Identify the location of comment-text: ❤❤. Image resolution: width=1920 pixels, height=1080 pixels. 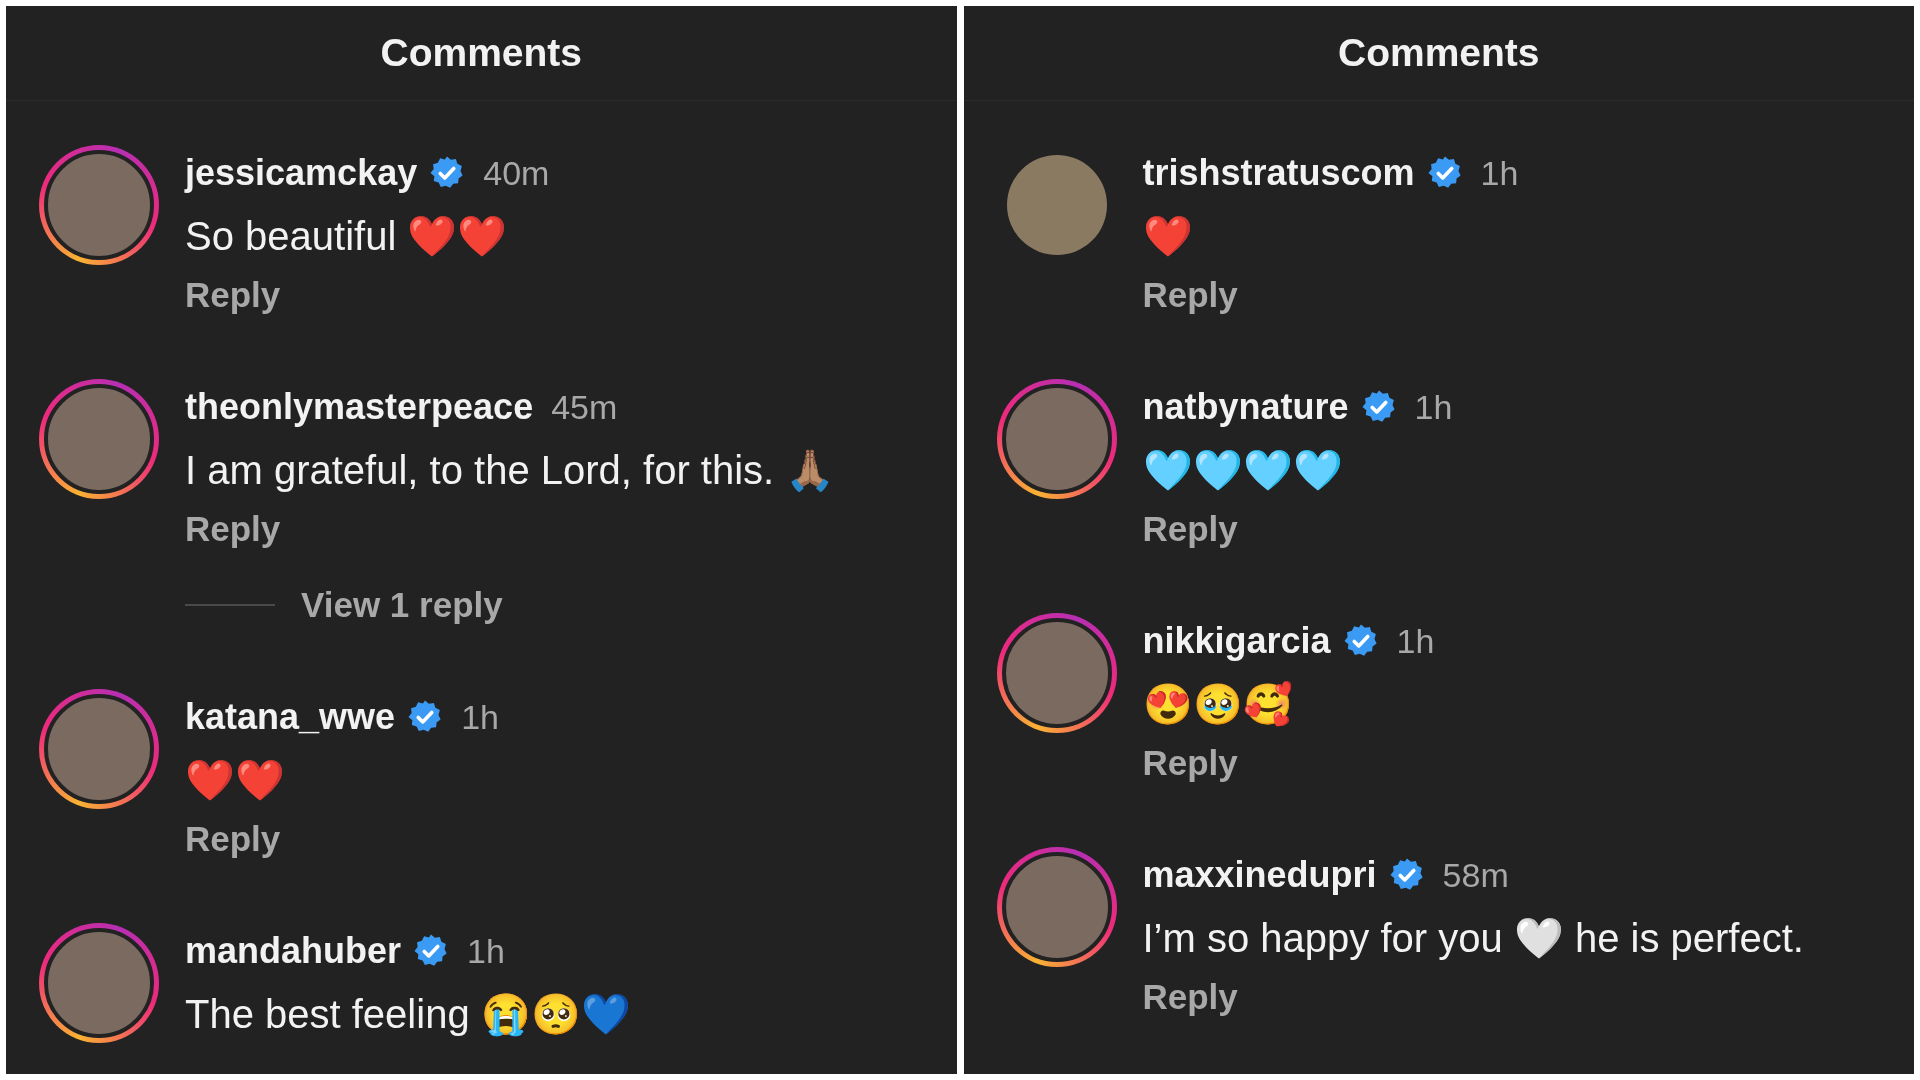
(235, 780).